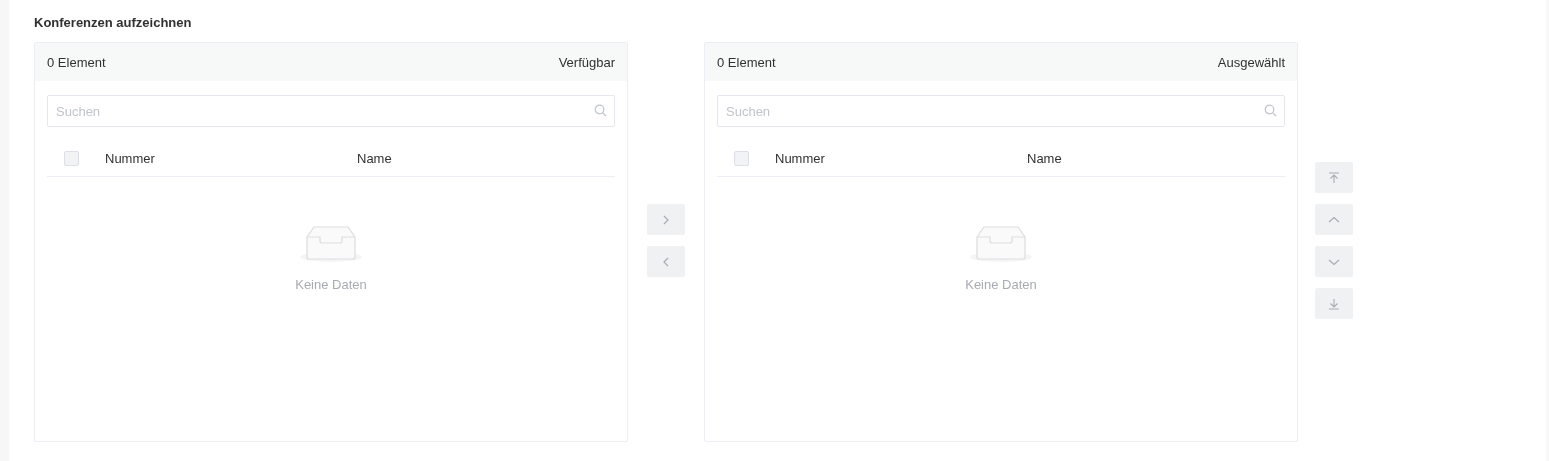  Describe the element at coordinates (586, 62) in the screenshot. I see `panel-title: Verfügbar` at that location.